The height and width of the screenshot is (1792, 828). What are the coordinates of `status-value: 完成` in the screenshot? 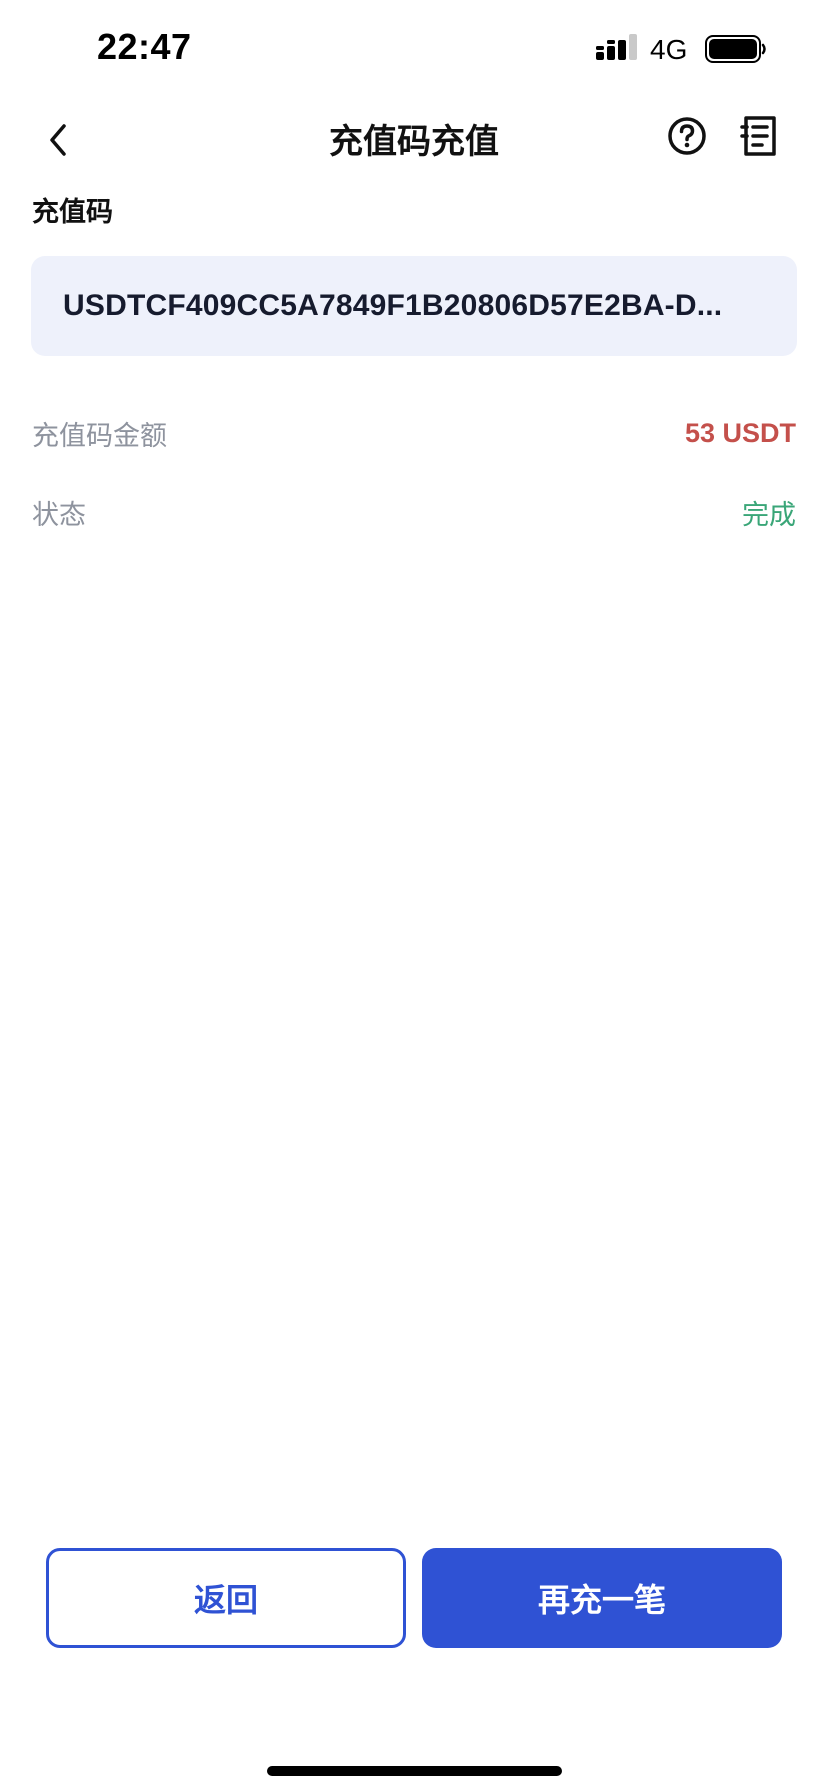 It's located at (769, 514).